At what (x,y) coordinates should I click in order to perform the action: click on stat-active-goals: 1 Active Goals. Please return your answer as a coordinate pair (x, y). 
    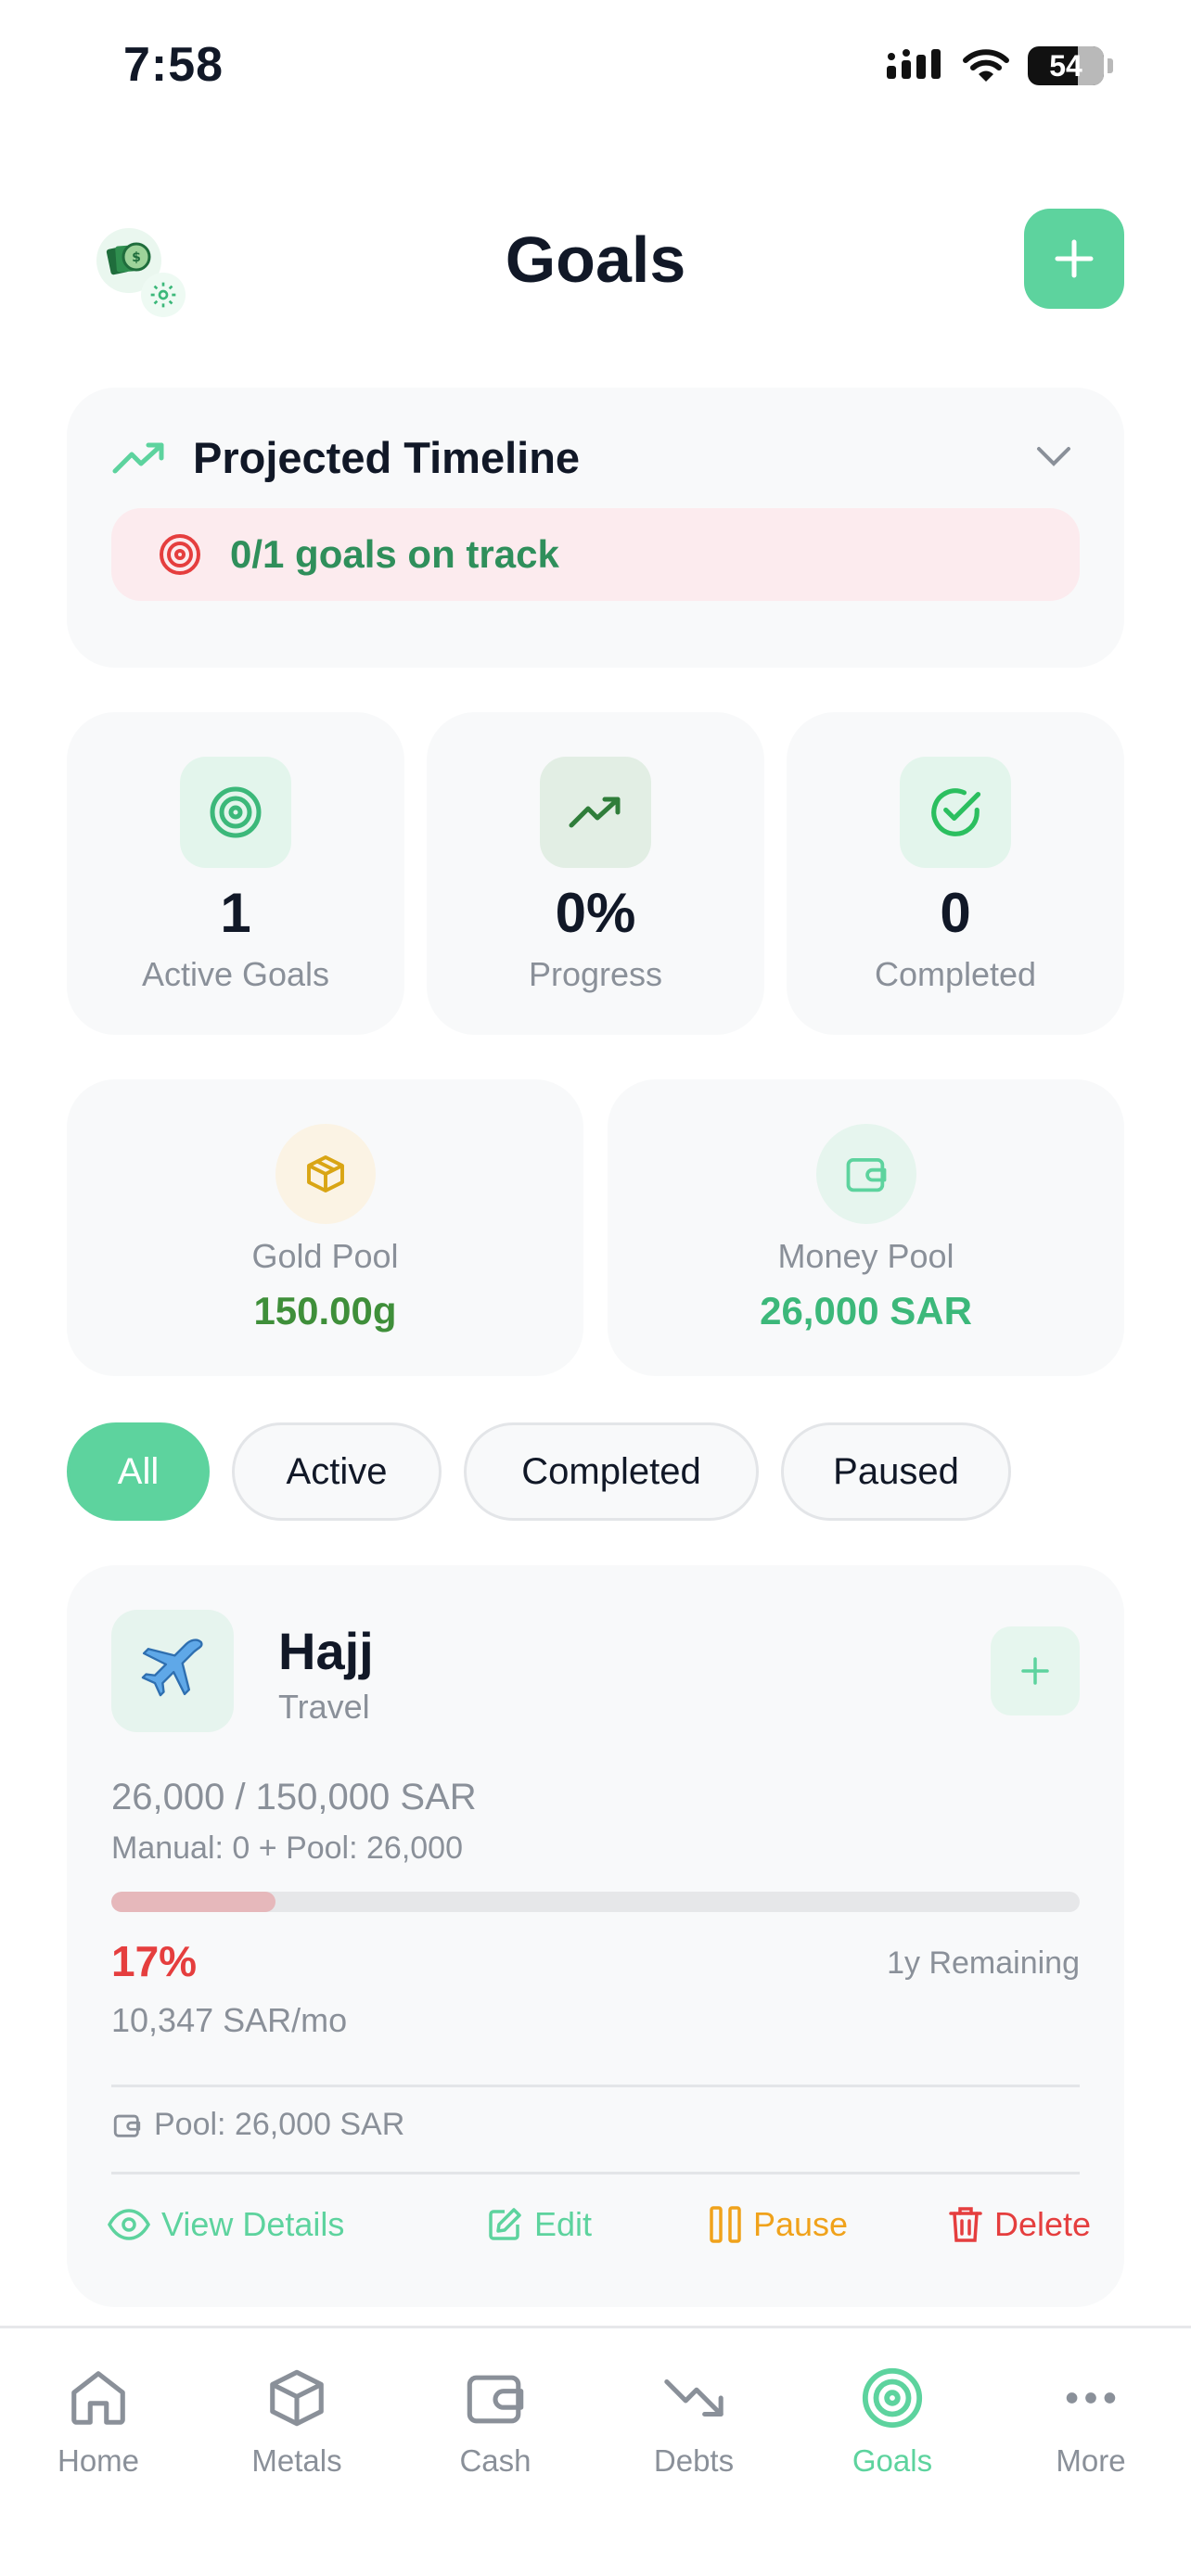
    Looking at the image, I should click on (235, 873).